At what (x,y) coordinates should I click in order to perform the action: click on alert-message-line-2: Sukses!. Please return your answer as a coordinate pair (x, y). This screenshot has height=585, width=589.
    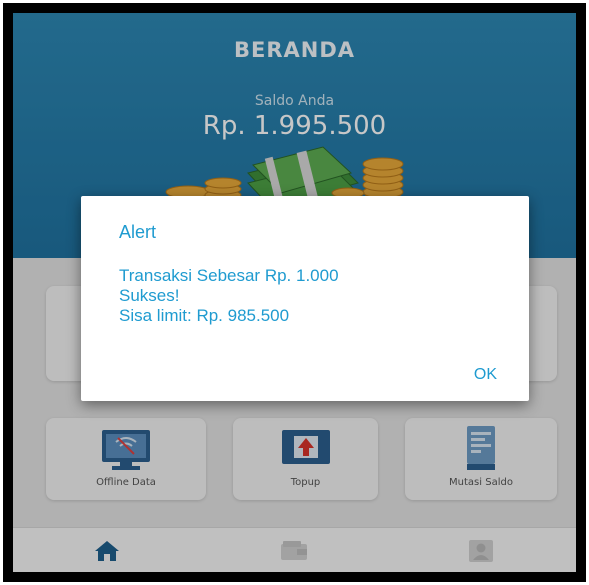
    Looking at the image, I should click on (149, 295).